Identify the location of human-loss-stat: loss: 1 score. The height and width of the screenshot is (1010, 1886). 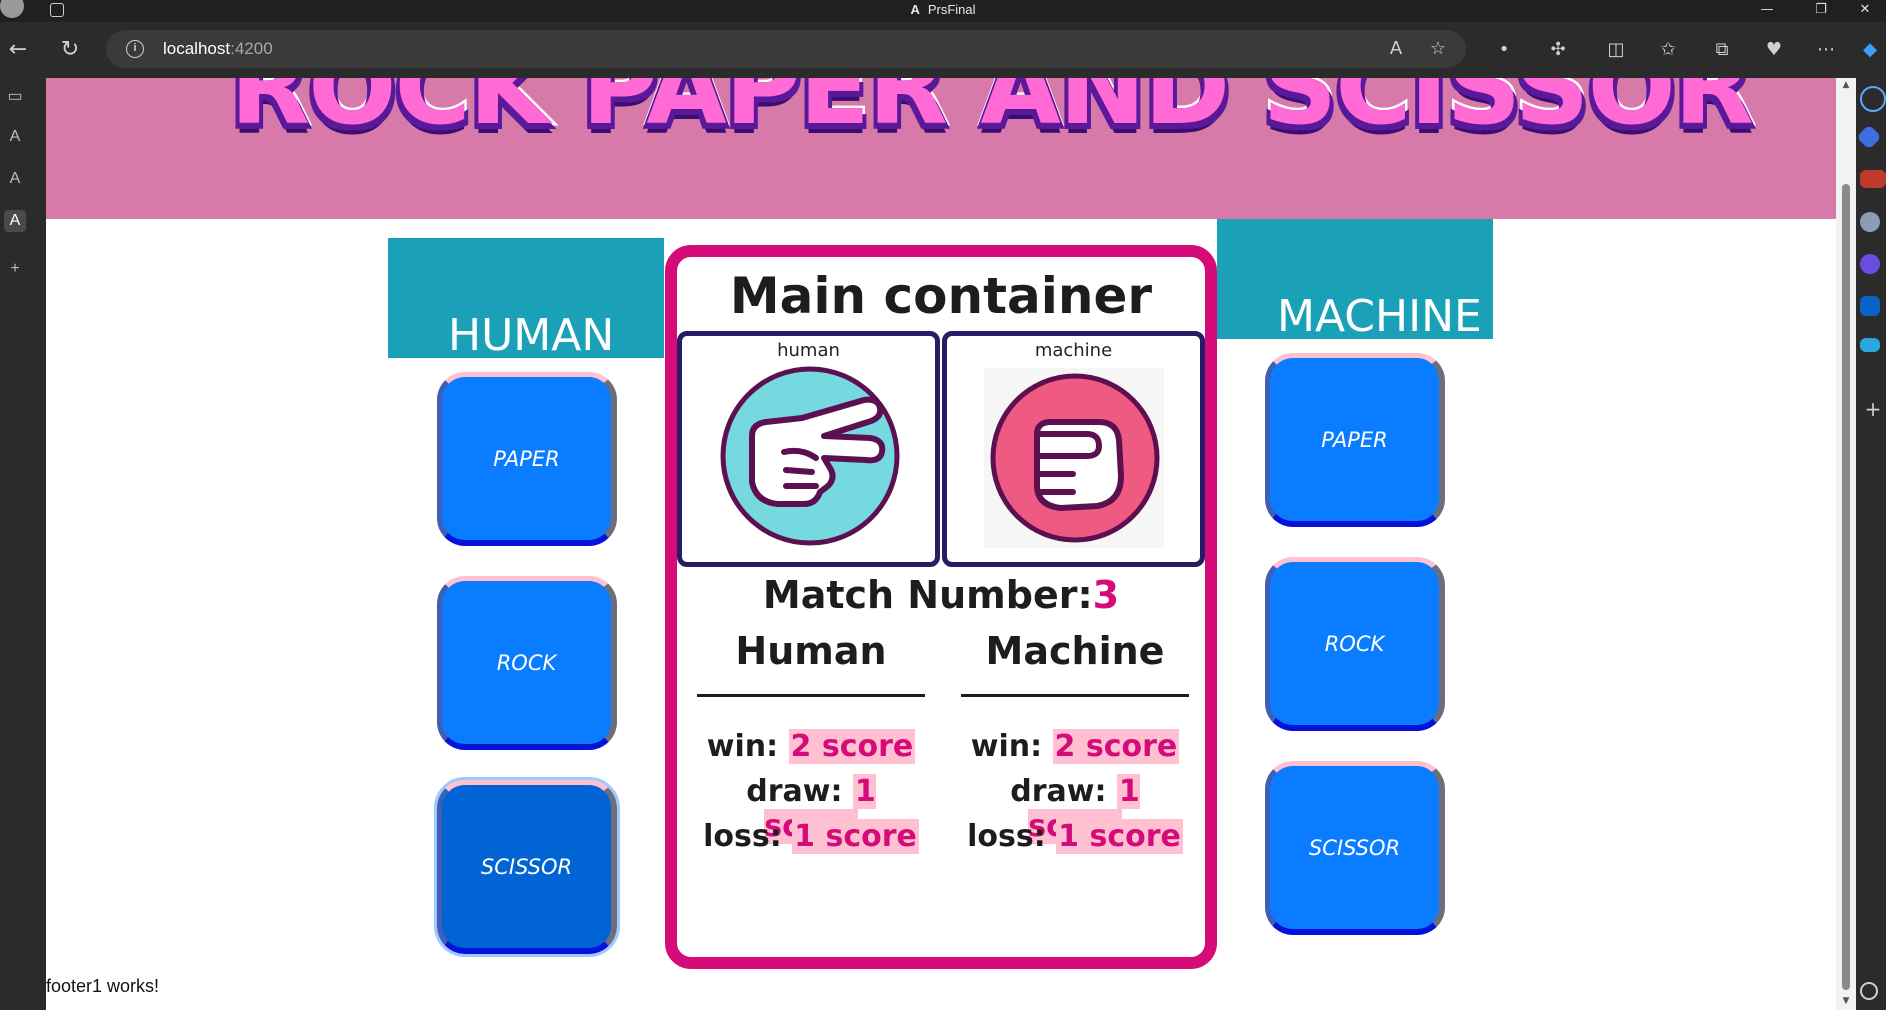
(811, 836).